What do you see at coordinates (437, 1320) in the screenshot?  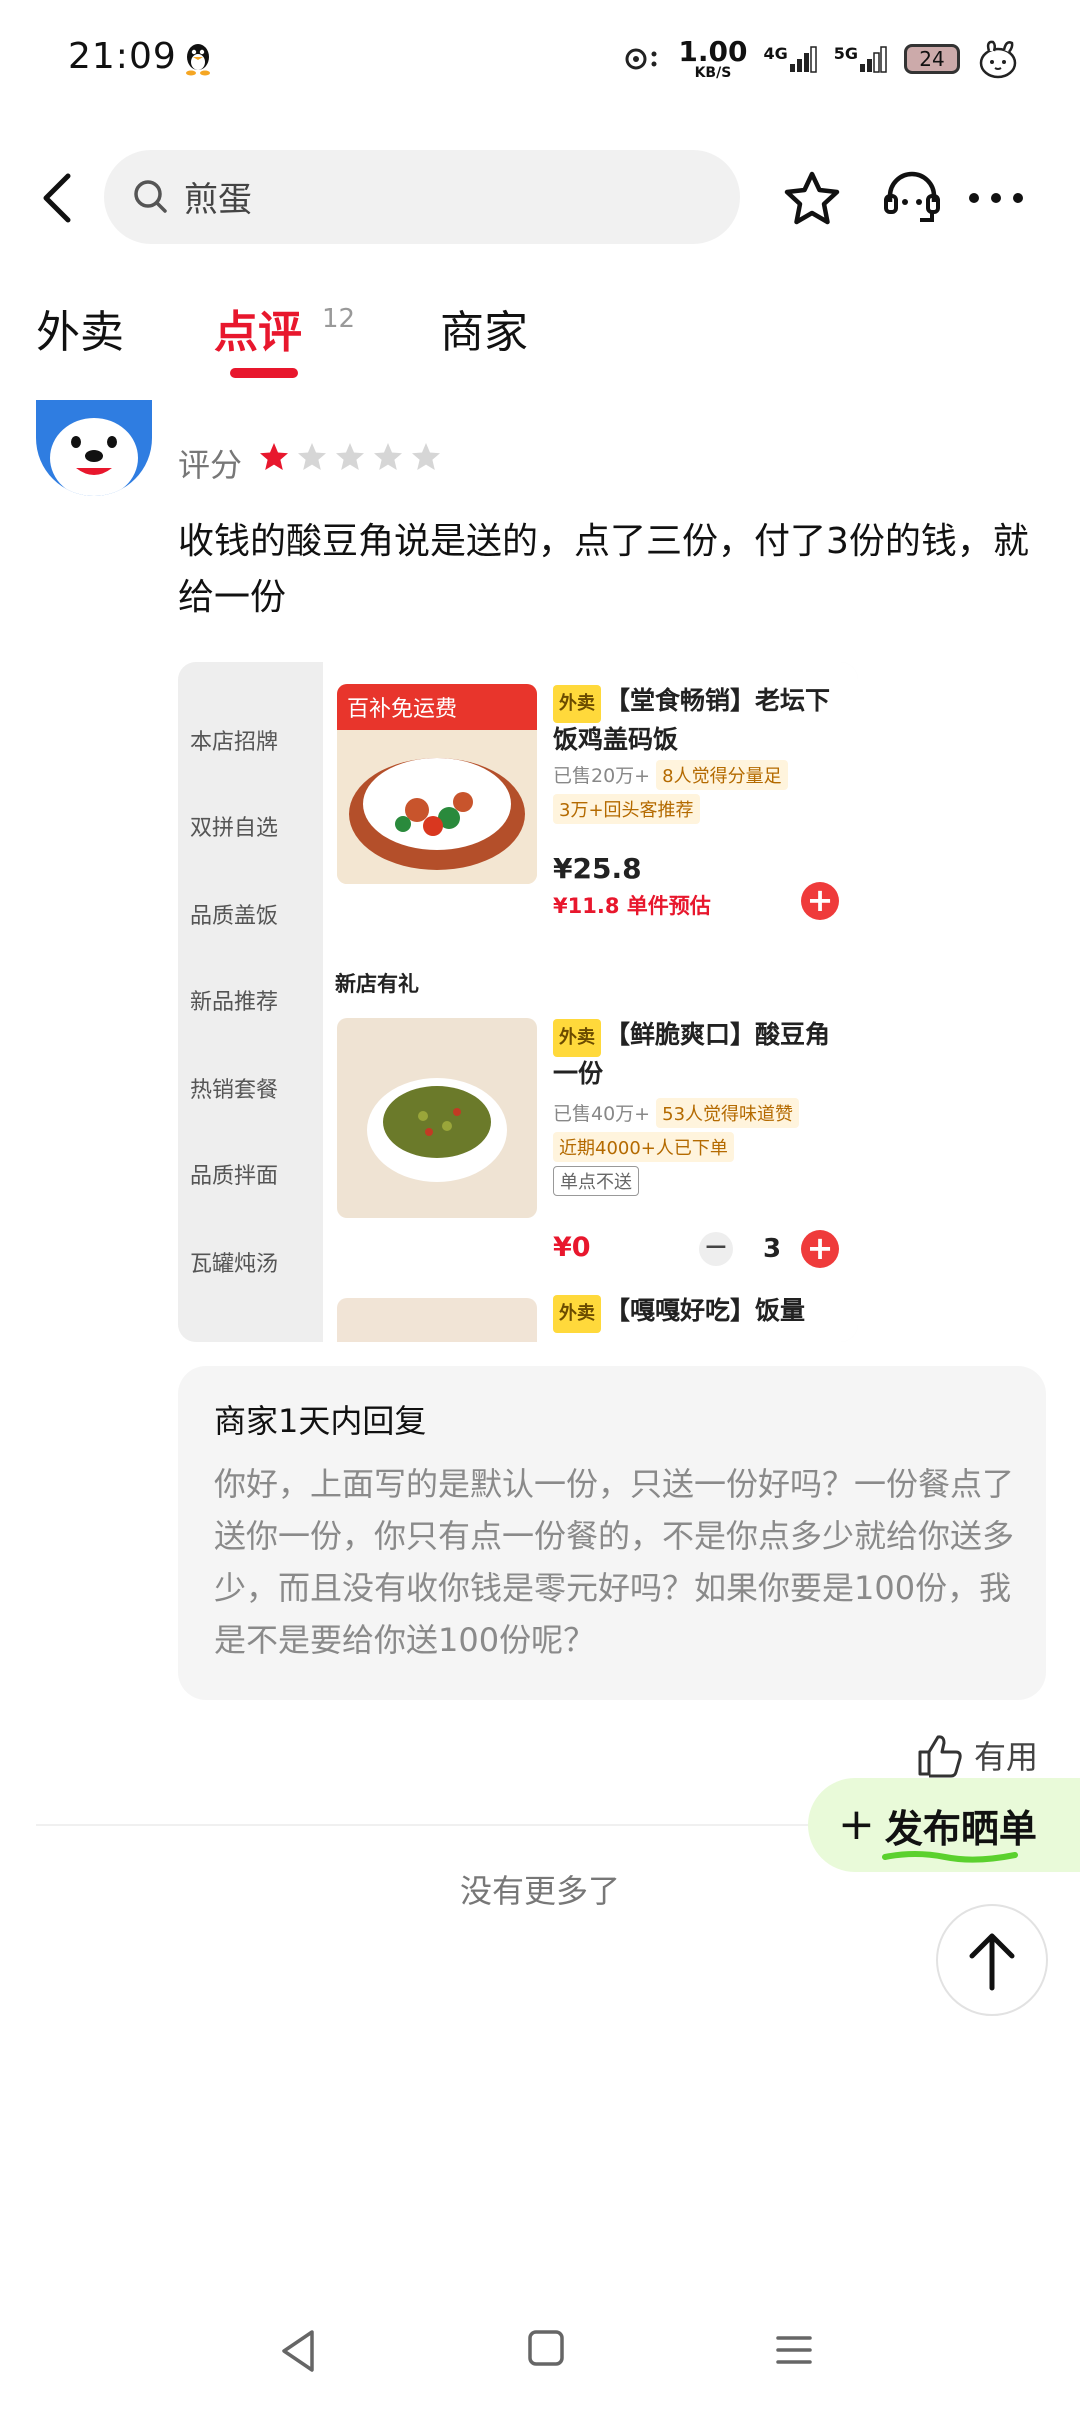 I see `product-image-partial` at bounding box center [437, 1320].